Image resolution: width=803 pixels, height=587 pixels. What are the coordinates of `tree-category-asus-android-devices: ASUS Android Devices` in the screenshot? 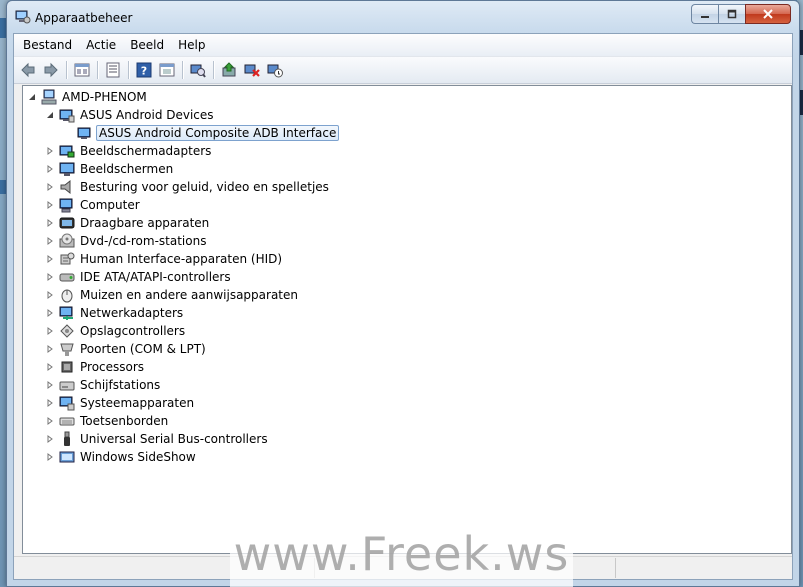 It's located at (130, 115).